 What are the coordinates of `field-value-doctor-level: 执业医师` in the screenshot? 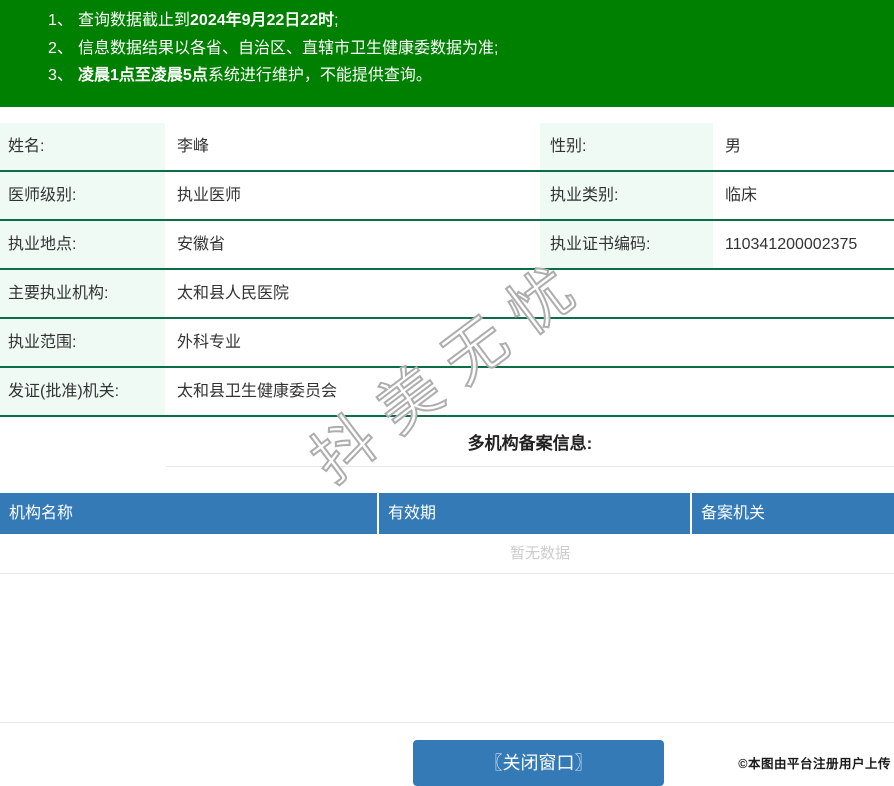 It's located at (209, 195).